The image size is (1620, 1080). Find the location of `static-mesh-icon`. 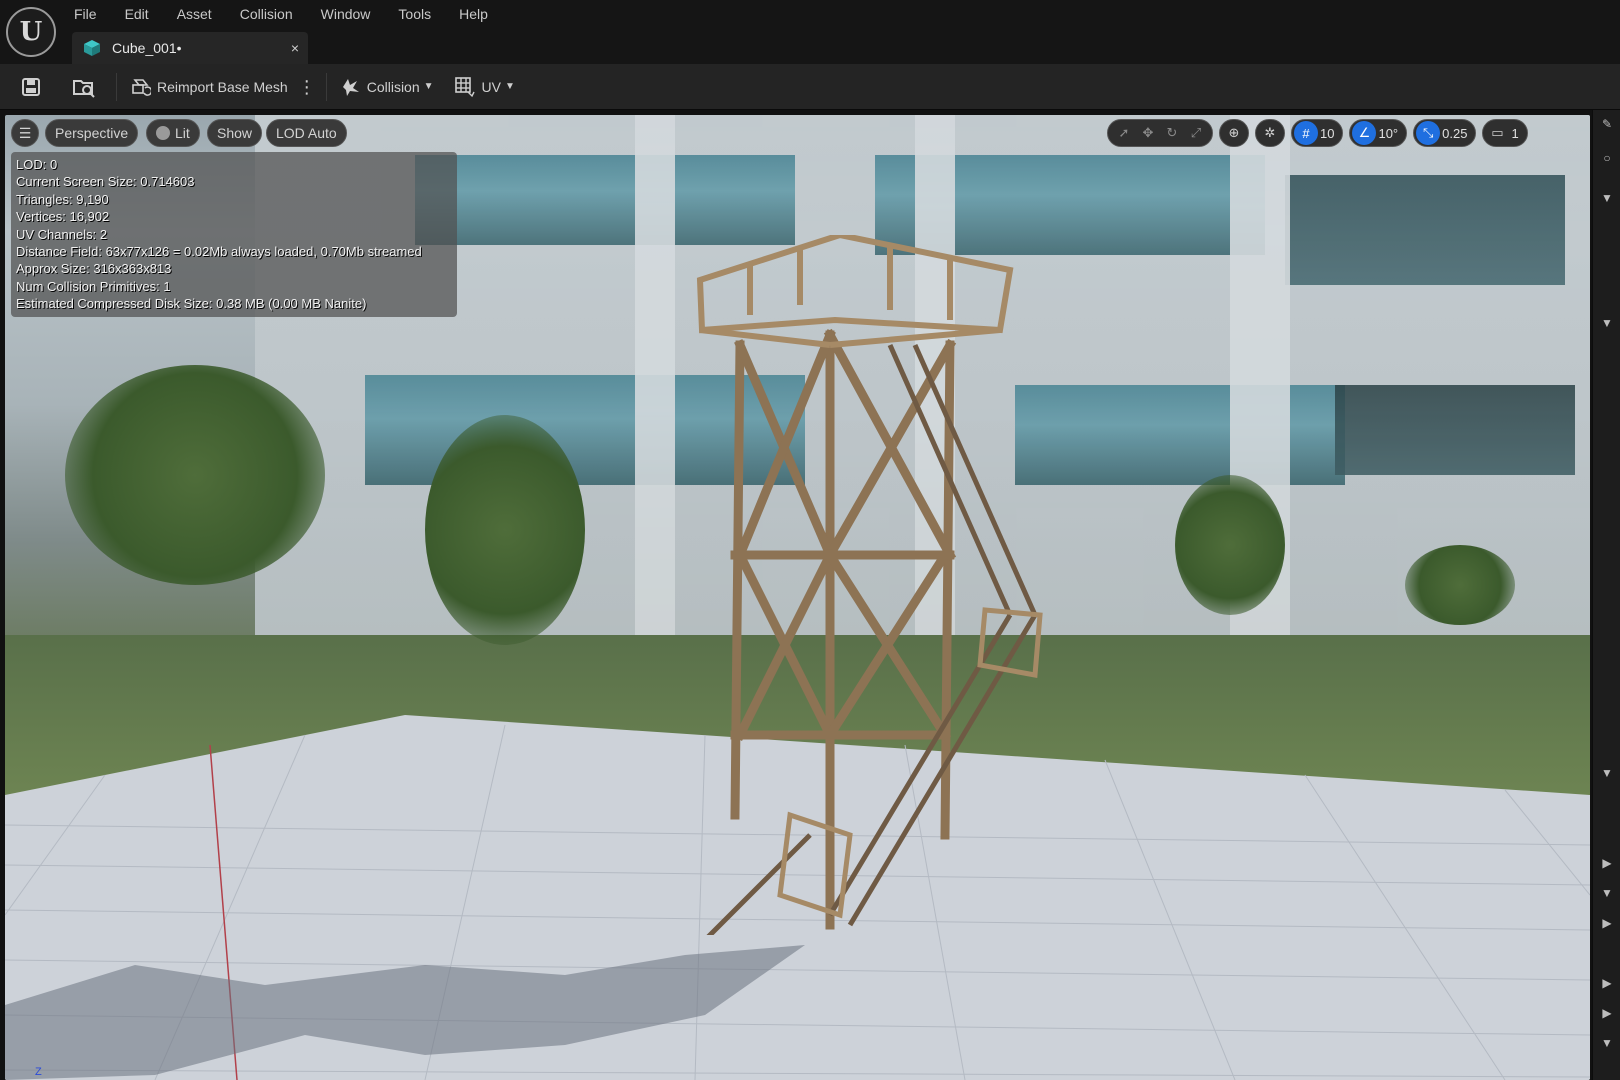

static-mesh-icon is located at coordinates (92, 48).